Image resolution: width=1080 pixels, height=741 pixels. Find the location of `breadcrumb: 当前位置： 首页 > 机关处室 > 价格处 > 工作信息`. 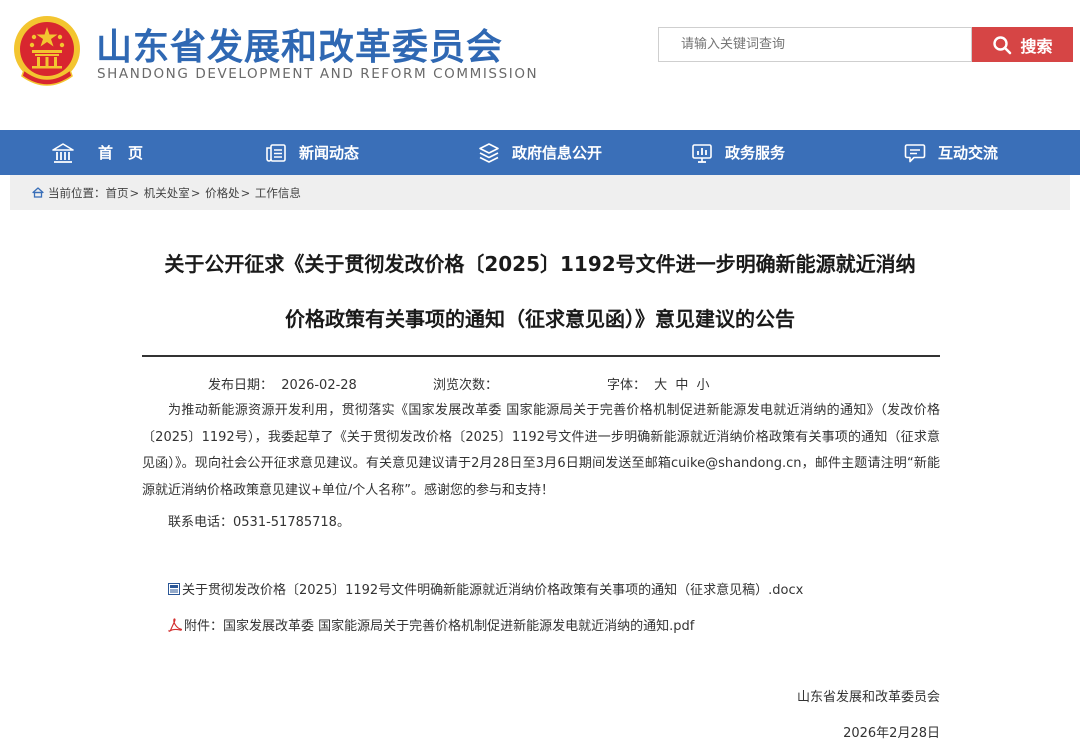

breadcrumb: 当前位置： 首页 > 机关处室 > 价格处 > 工作信息 is located at coordinates (540, 192).